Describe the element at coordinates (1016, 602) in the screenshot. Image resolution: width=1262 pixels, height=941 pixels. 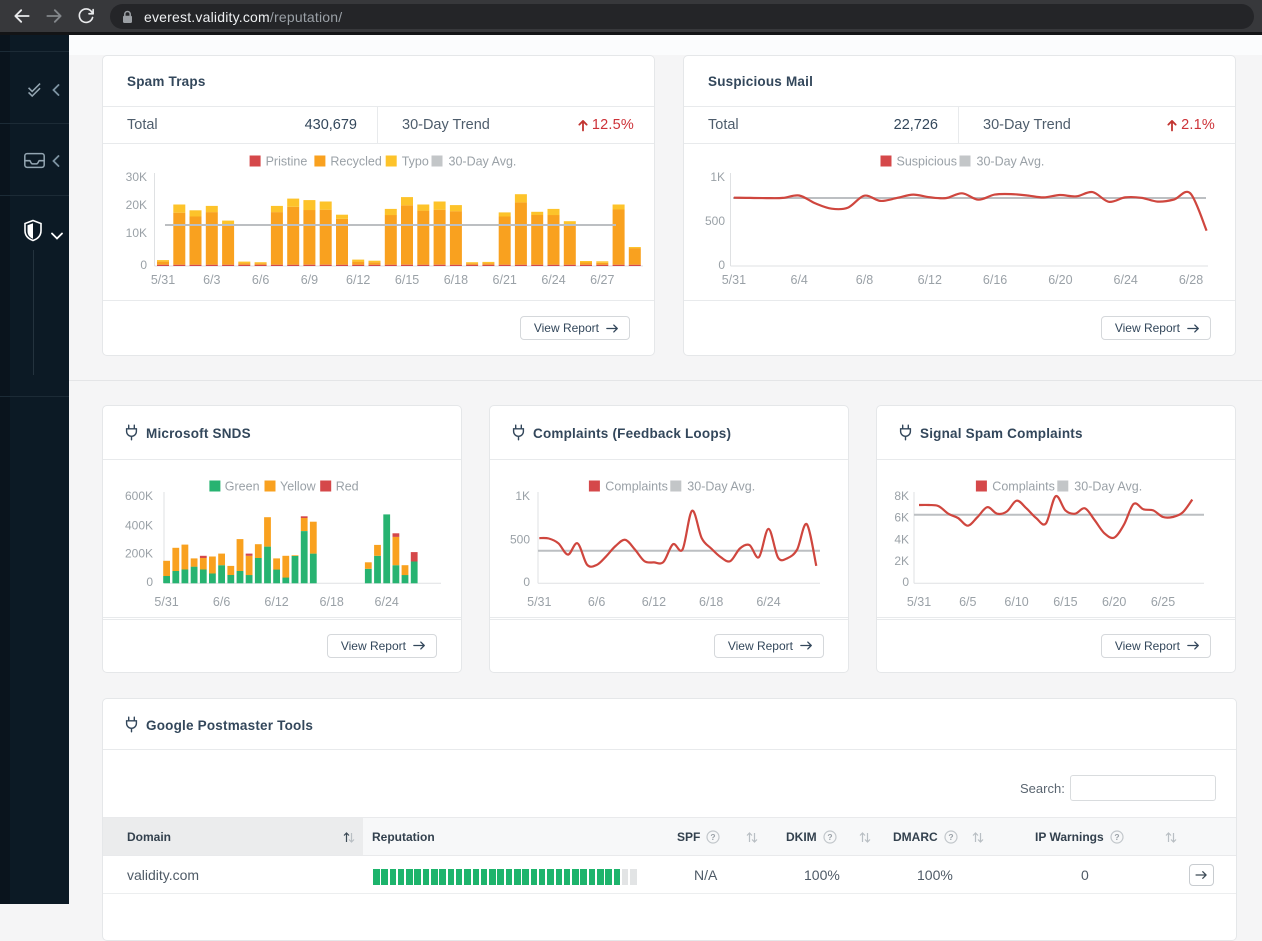
I see `svg-text: 6/10` at that location.